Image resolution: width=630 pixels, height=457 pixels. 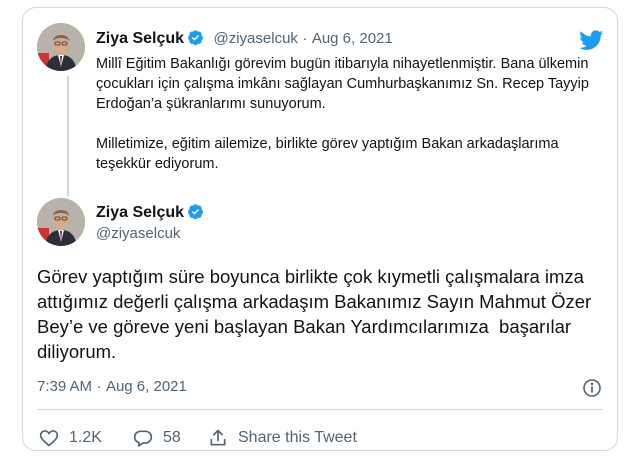 What do you see at coordinates (49, 438) in the screenshot?
I see `heart-icon` at bounding box center [49, 438].